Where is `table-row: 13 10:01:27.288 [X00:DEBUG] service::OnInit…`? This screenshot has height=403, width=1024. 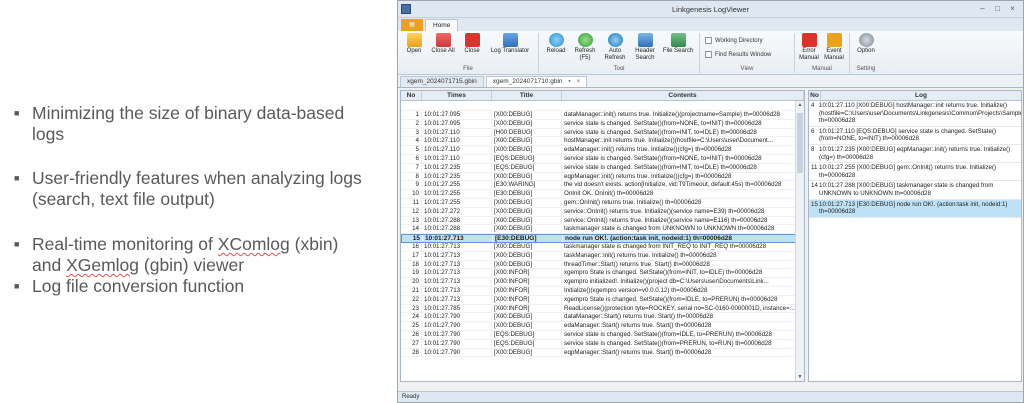
table-row: 13 10:01:27.288 [X00:DEBUG] service::OnInit… is located at coordinates (602, 221).